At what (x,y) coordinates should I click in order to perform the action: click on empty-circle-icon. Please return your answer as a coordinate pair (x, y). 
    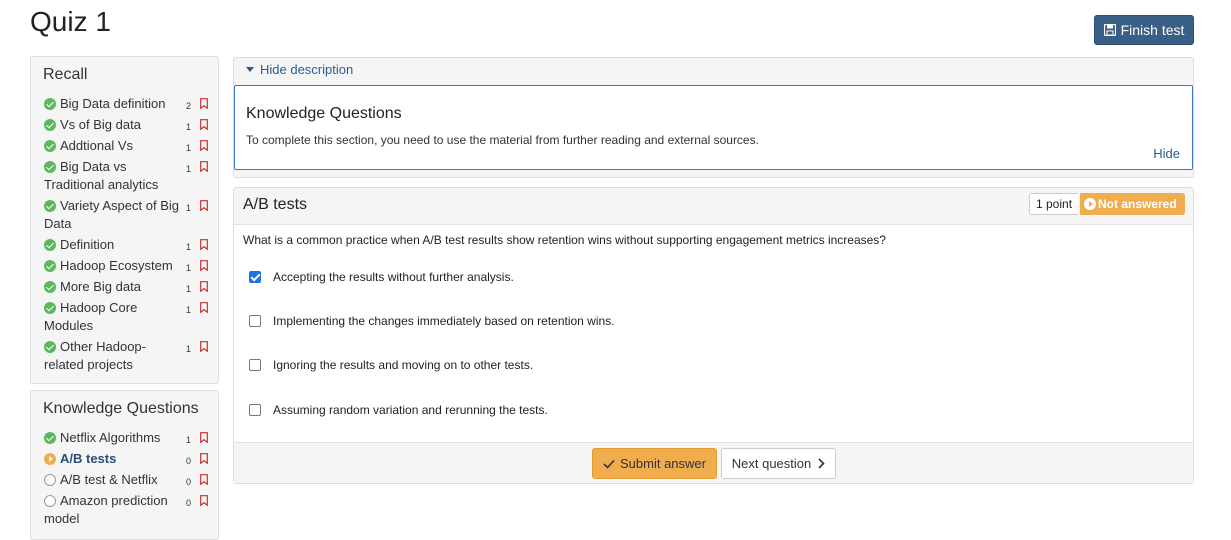
    Looking at the image, I should click on (50, 480).